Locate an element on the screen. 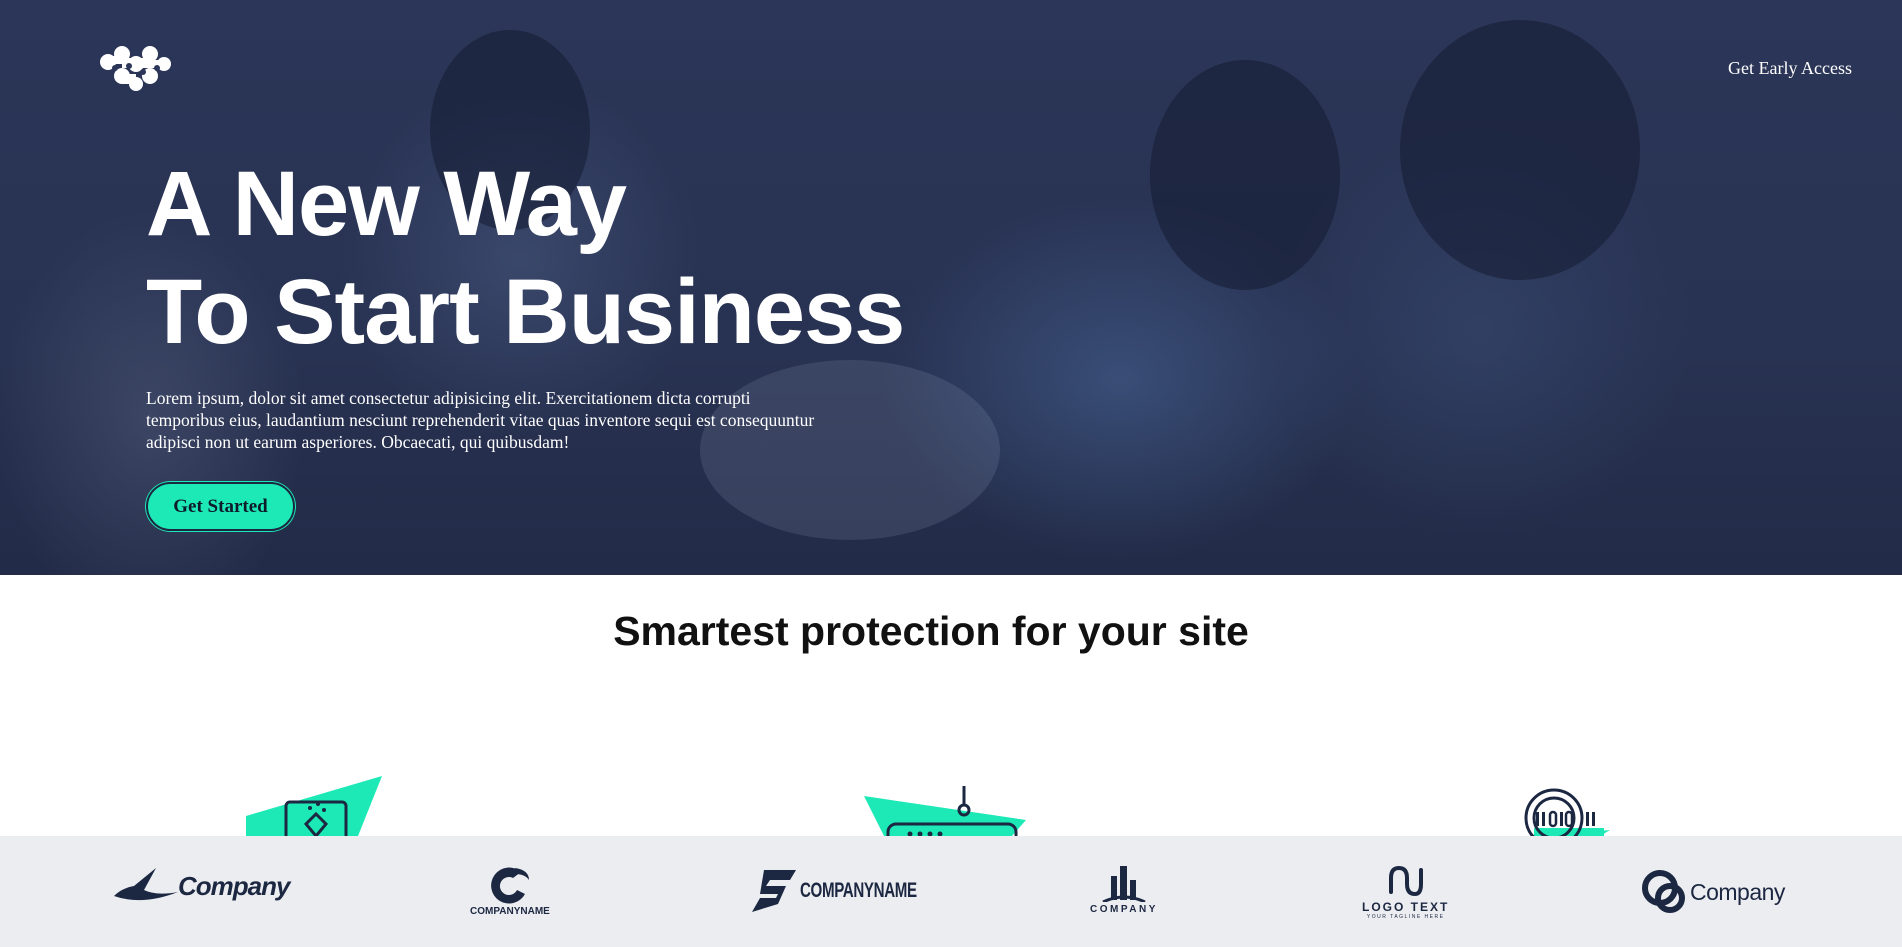 This screenshot has width=1902, height=947. section-title: Smartest protection for your site is located at coordinates (931, 631).